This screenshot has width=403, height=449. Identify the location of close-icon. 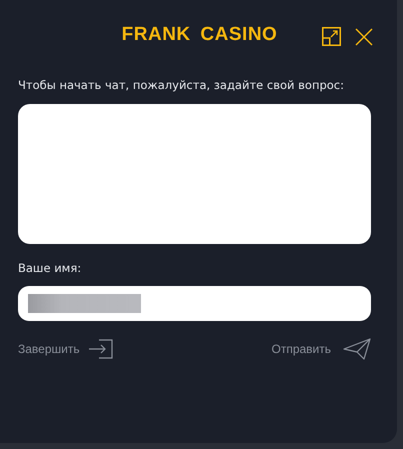
(364, 37).